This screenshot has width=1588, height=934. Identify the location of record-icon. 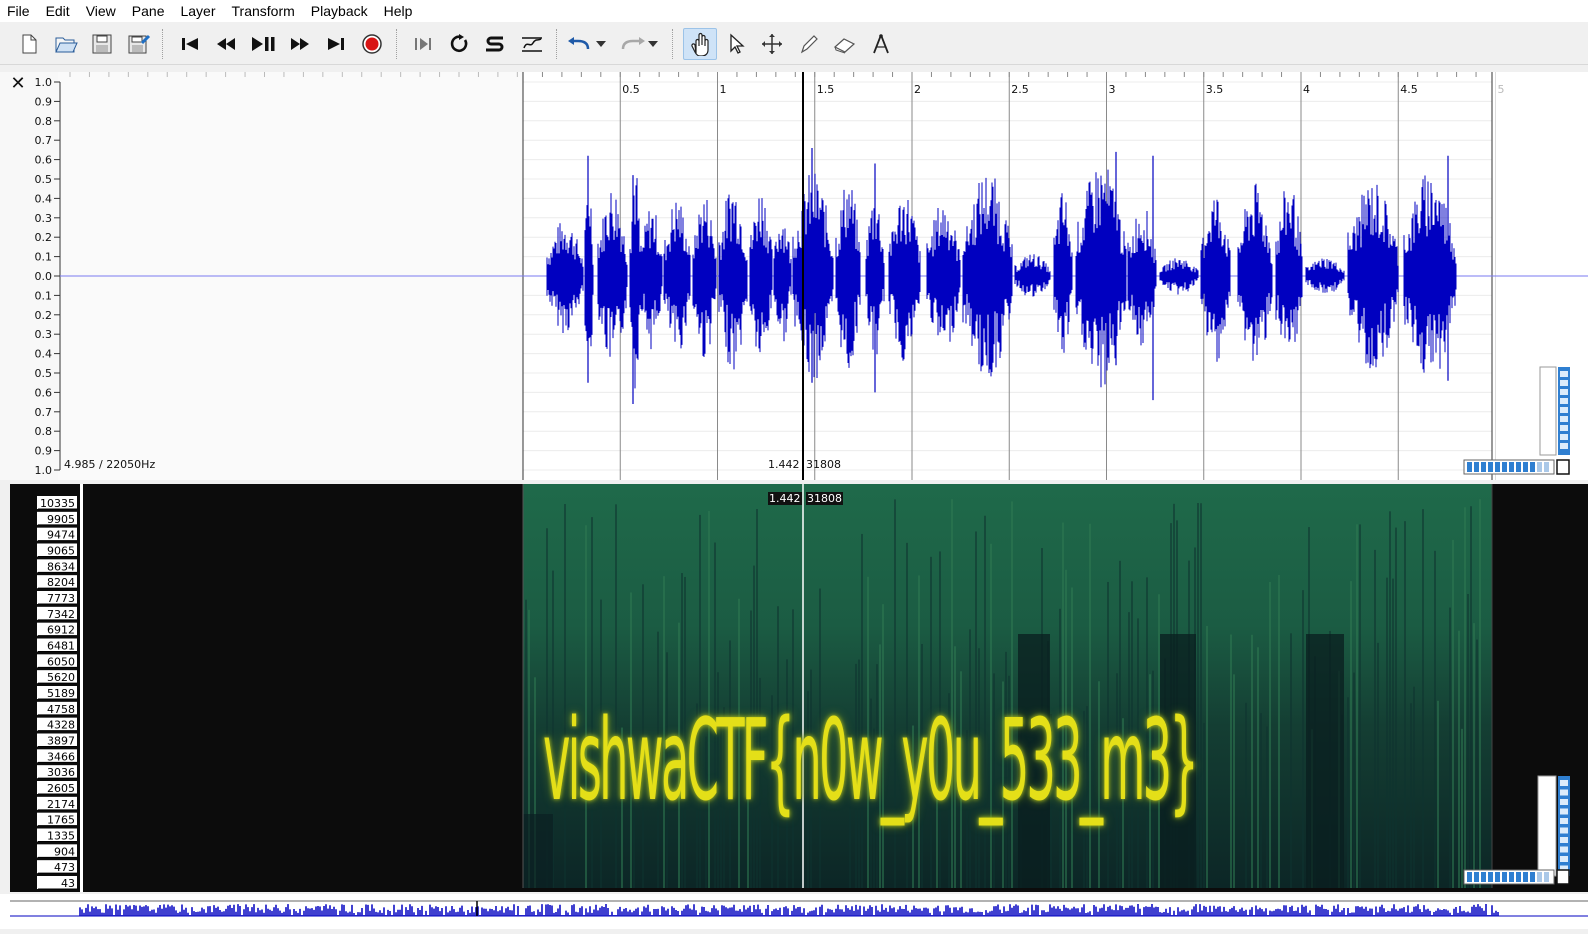
(372, 44).